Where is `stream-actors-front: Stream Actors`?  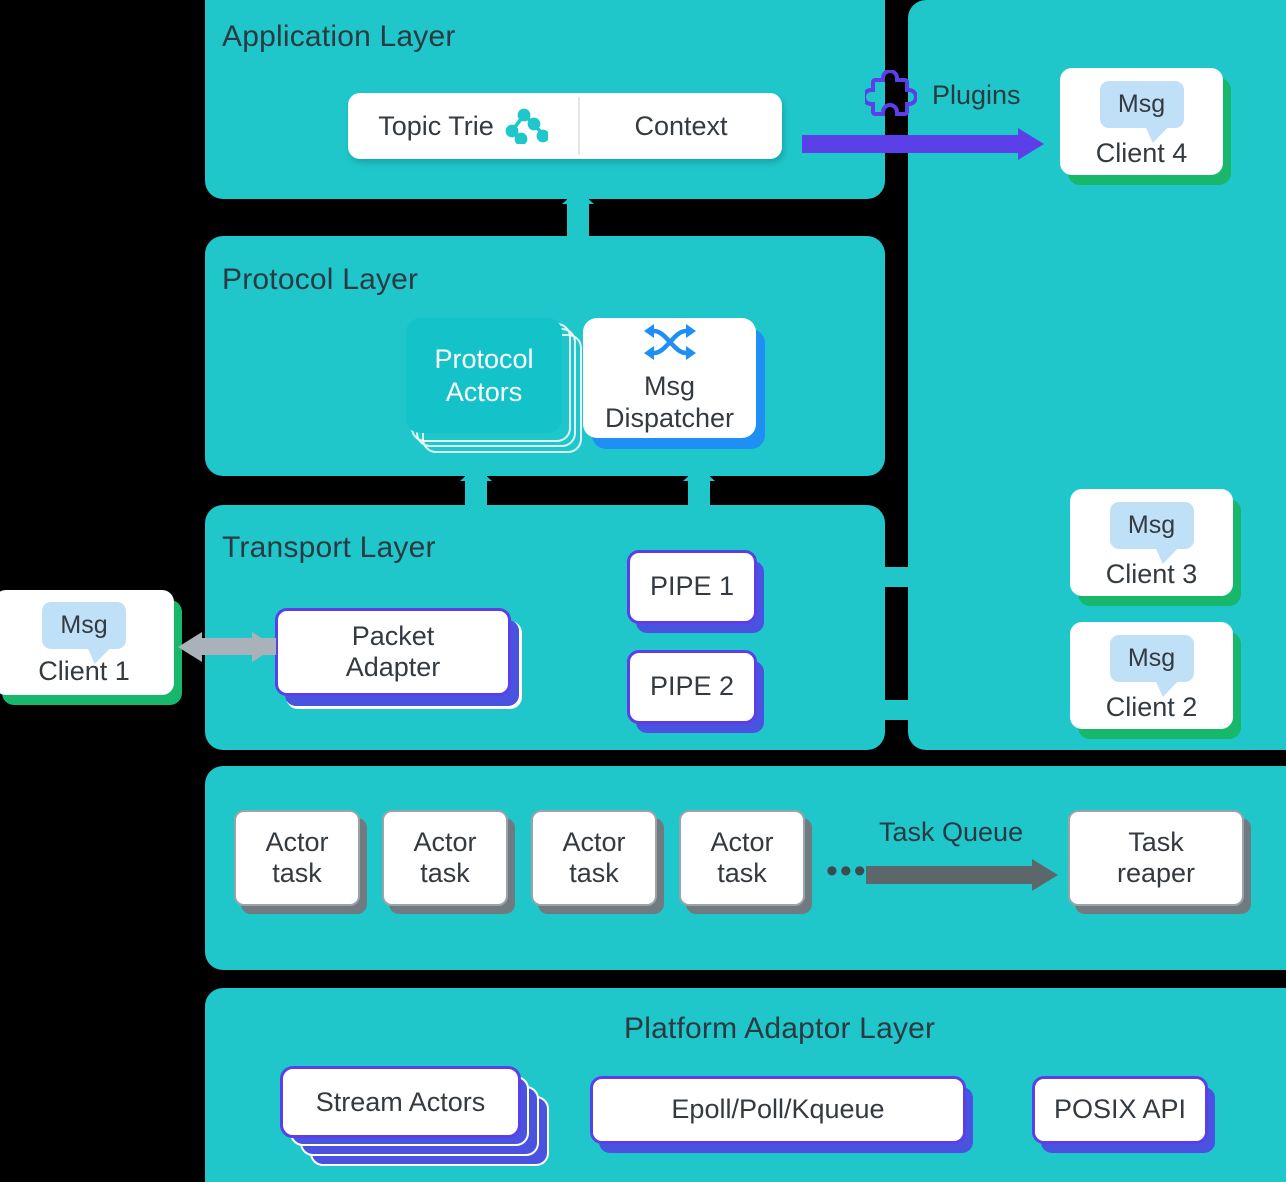 stream-actors-front: Stream Actors is located at coordinates (400, 1102).